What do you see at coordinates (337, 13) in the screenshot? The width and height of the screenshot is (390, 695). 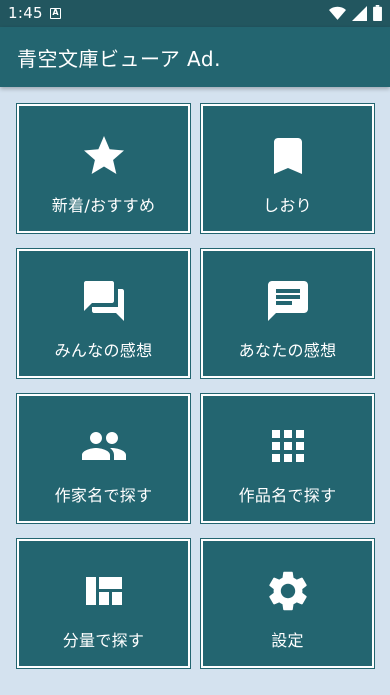 I see `wifi-icon` at bounding box center [337, 13].